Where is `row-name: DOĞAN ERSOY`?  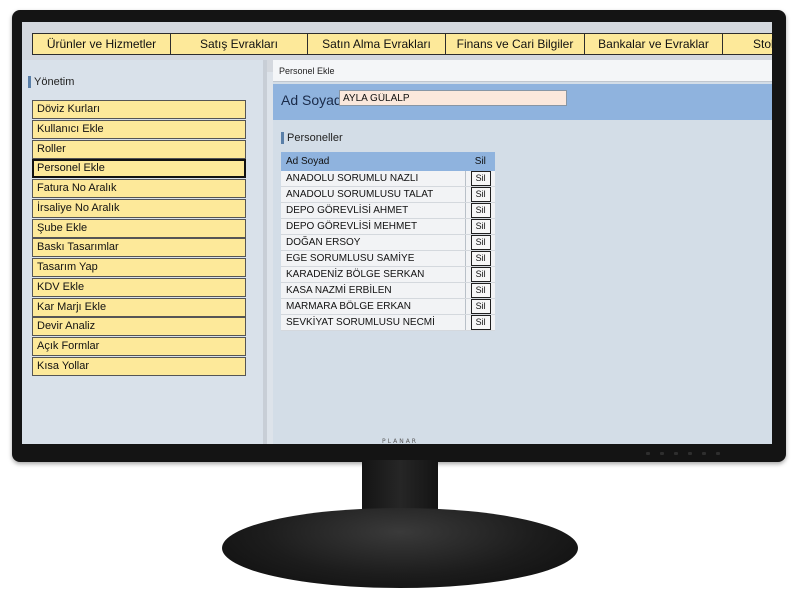 row-name: DOĞAN ERSOY is located at coordinates (373, 242).